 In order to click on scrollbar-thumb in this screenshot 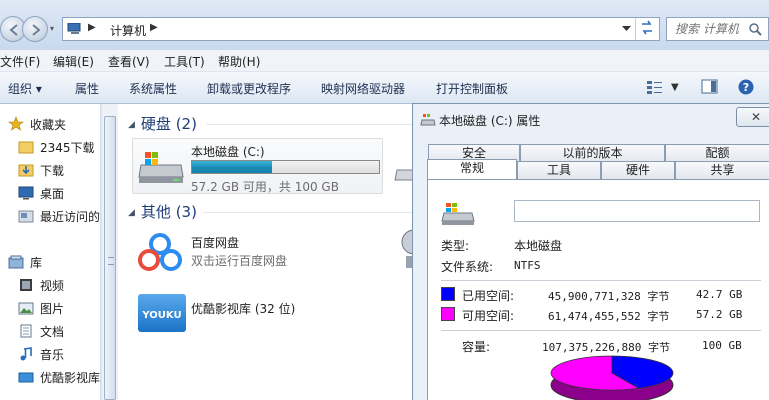, I will do `click(110, 258)`.